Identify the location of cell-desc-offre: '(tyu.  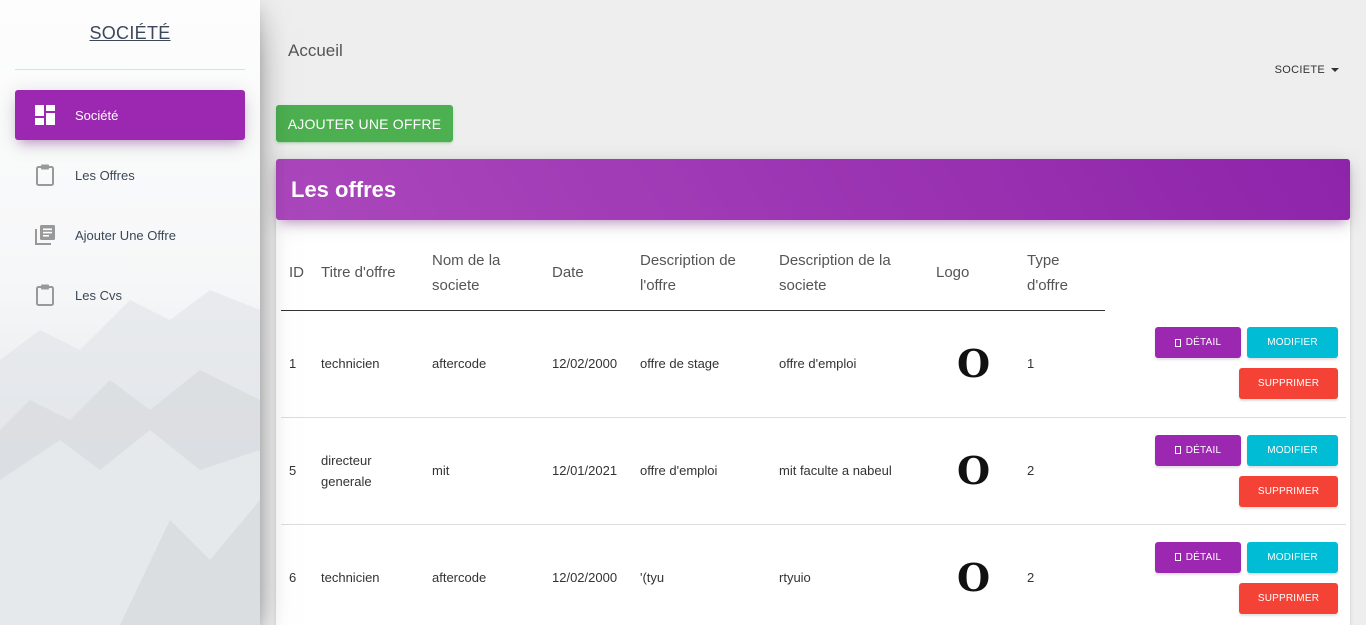
(701, 574).